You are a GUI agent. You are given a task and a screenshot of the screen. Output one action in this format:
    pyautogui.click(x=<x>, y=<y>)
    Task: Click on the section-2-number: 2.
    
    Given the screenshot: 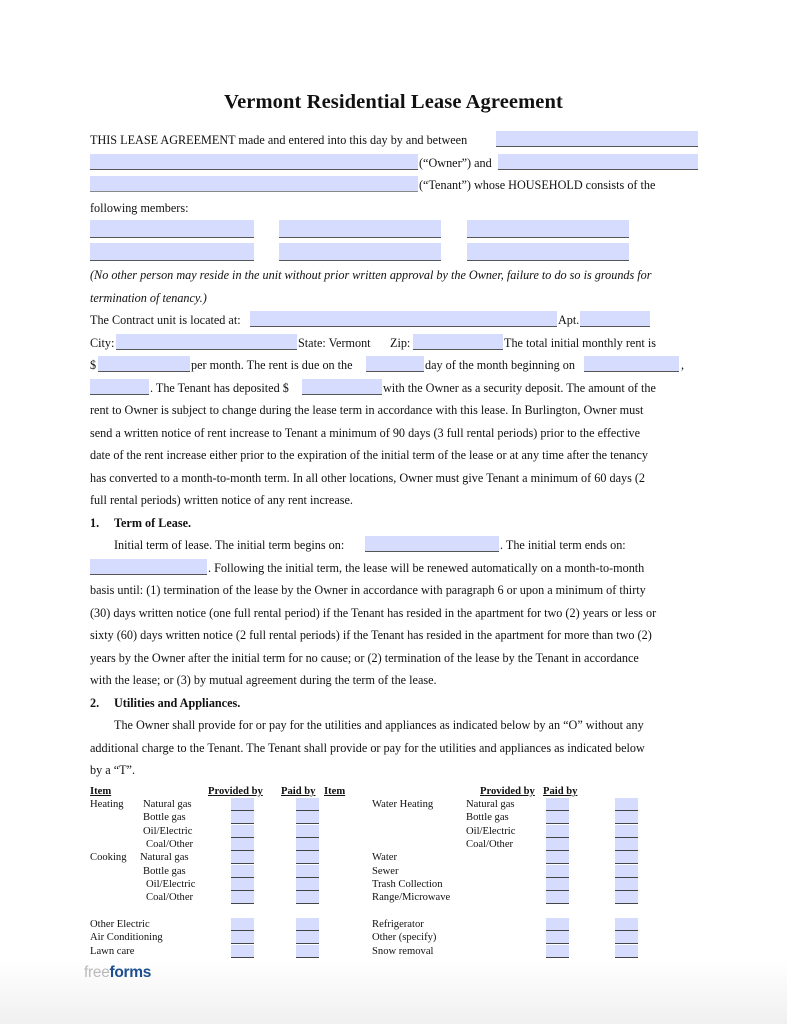 What is the action you would take?
    pyautogui.click(x=95, y=703)
    